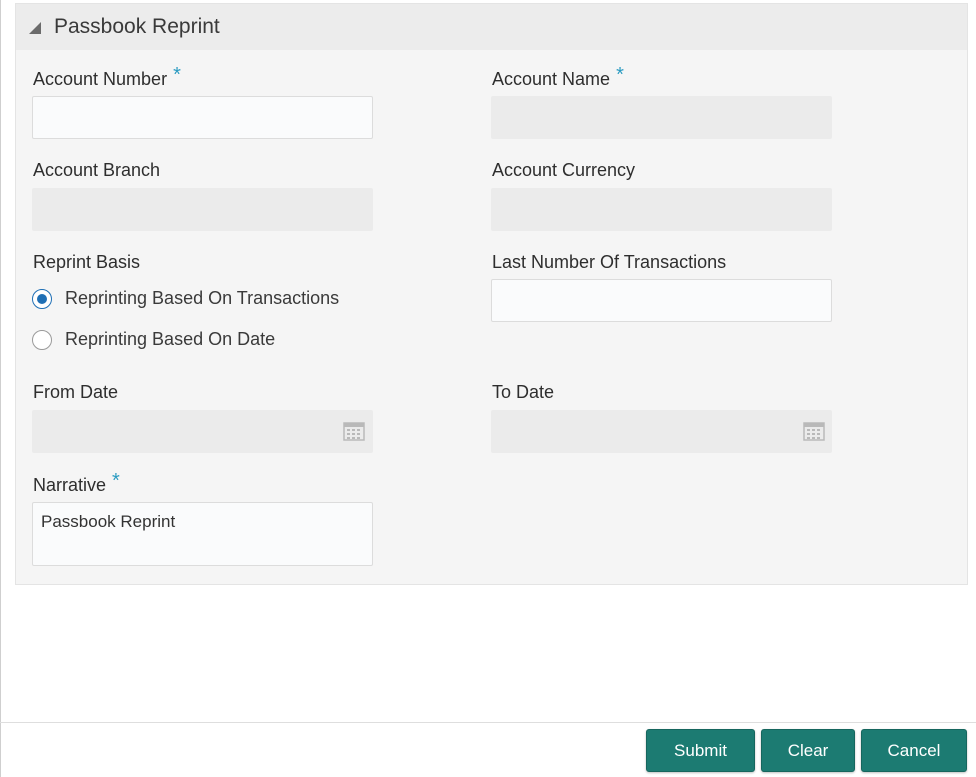 The width and height of the screenshot is (976, 777). I want to click on last-number-of-transactions-label: Last Number Of Transactions, so click(609, 262).